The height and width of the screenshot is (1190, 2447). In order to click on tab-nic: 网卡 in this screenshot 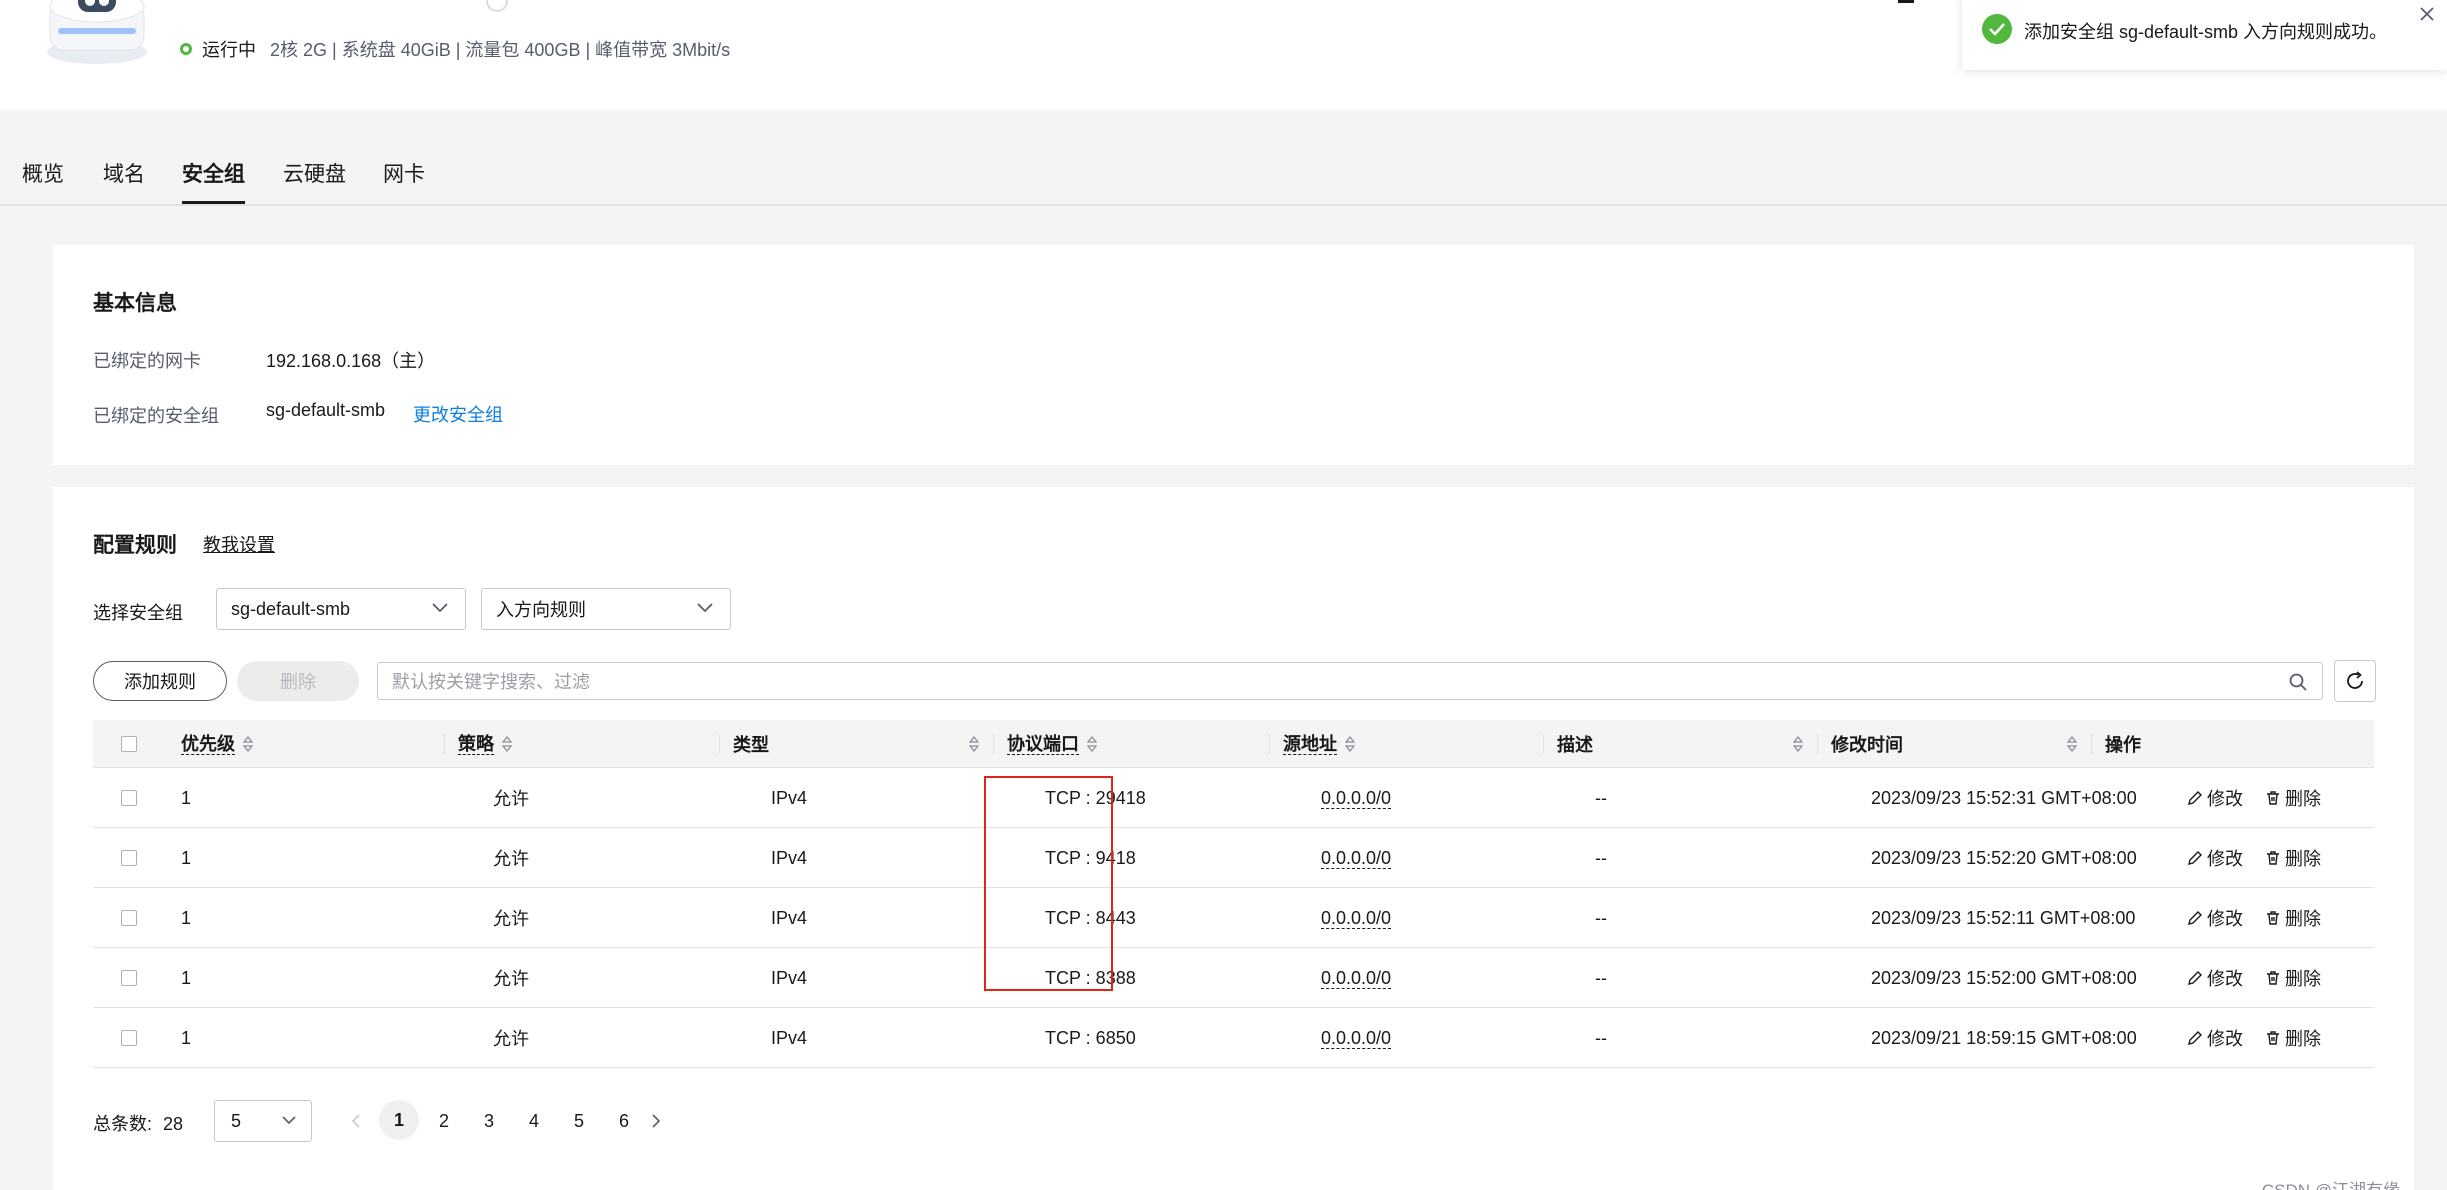, I will do `click(404, 181)`.